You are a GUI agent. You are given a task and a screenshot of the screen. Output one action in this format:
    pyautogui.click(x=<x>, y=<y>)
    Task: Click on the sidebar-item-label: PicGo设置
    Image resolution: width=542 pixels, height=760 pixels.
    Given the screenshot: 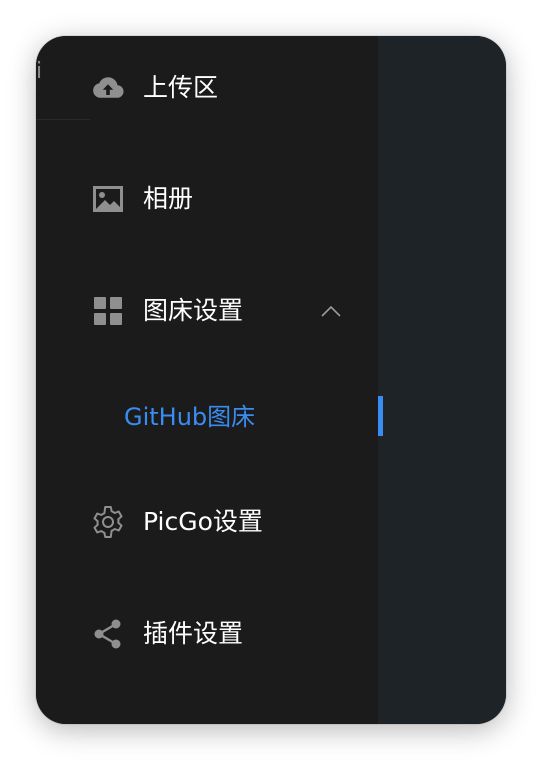 What is the action you would take?
    pyautogui.click(x=203, y=521)
    